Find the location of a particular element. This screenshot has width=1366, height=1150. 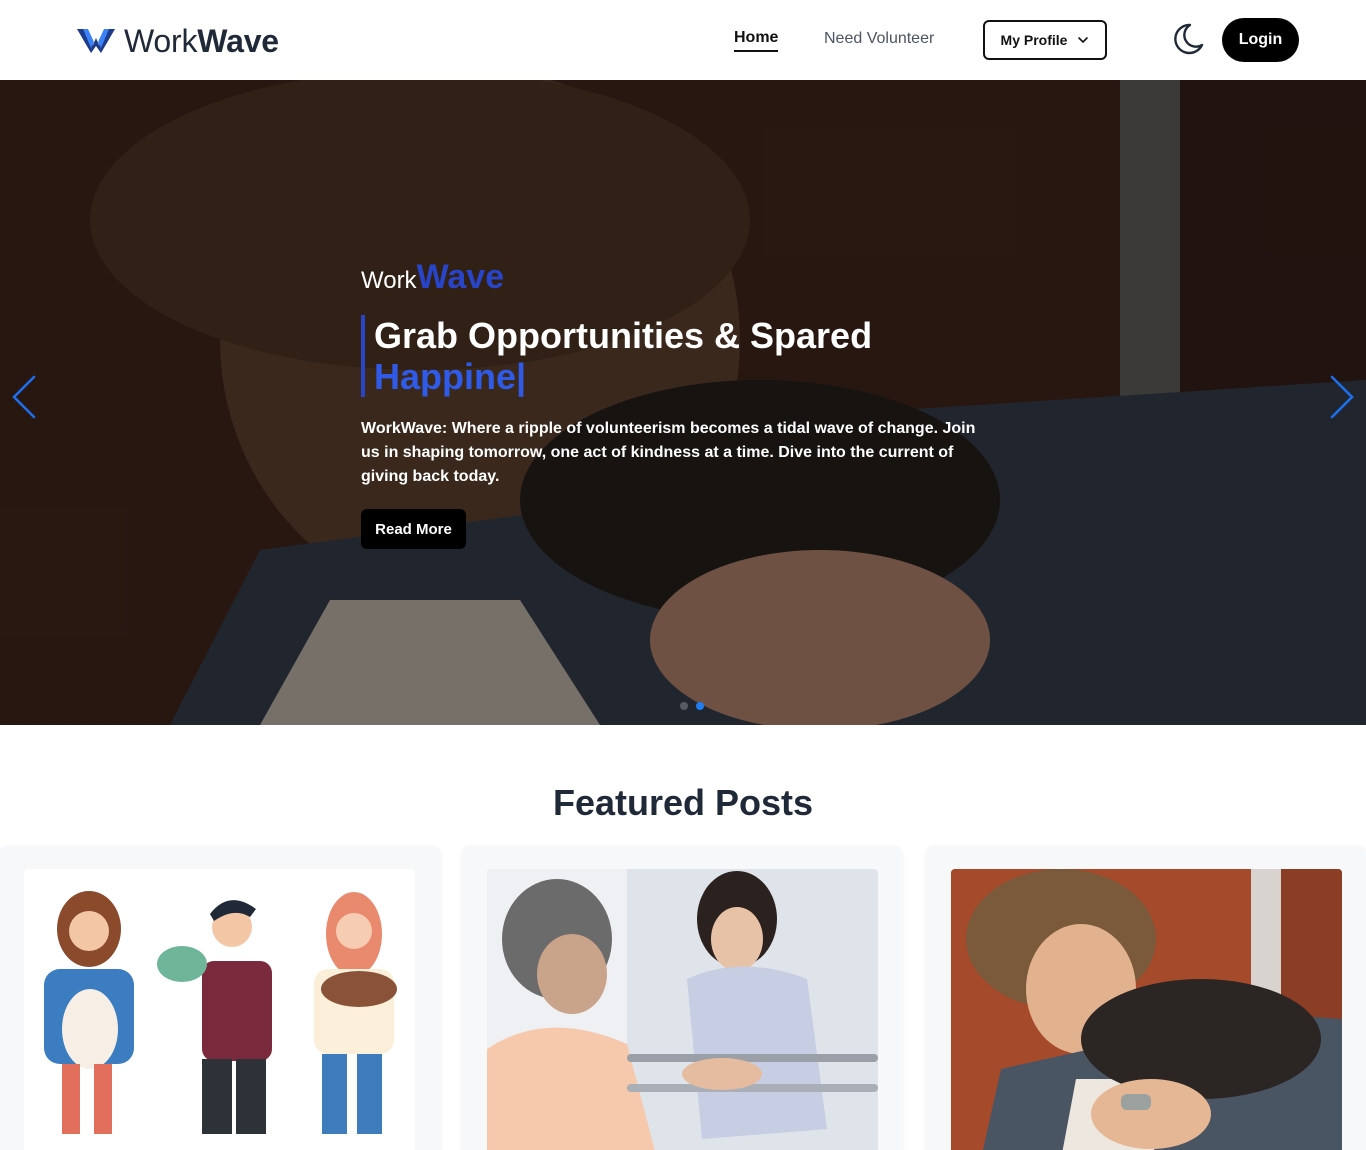

man-hugging-dog is located at coordinates (1146, 1009).